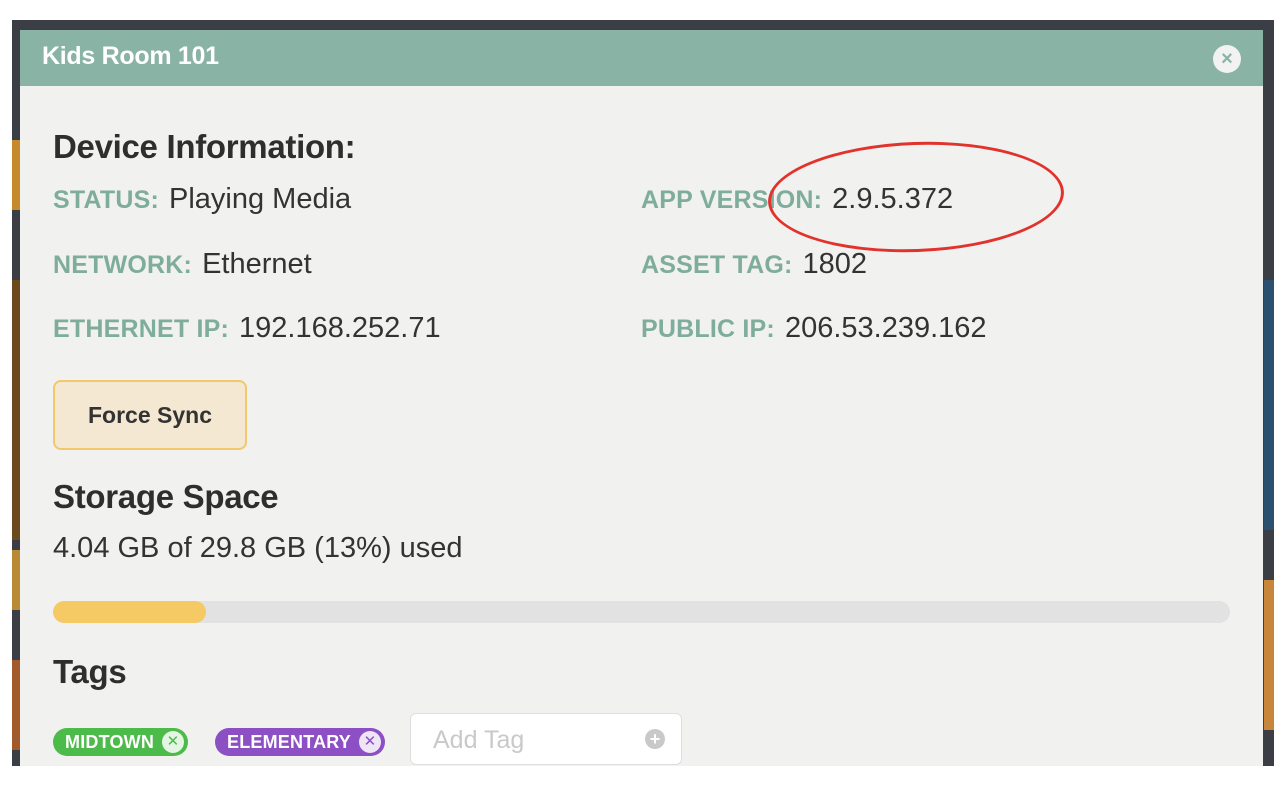 The height and width of the screenshot is (788, 1286). I want to click on tag-label: ELEMENTARY, so click(289, 742).